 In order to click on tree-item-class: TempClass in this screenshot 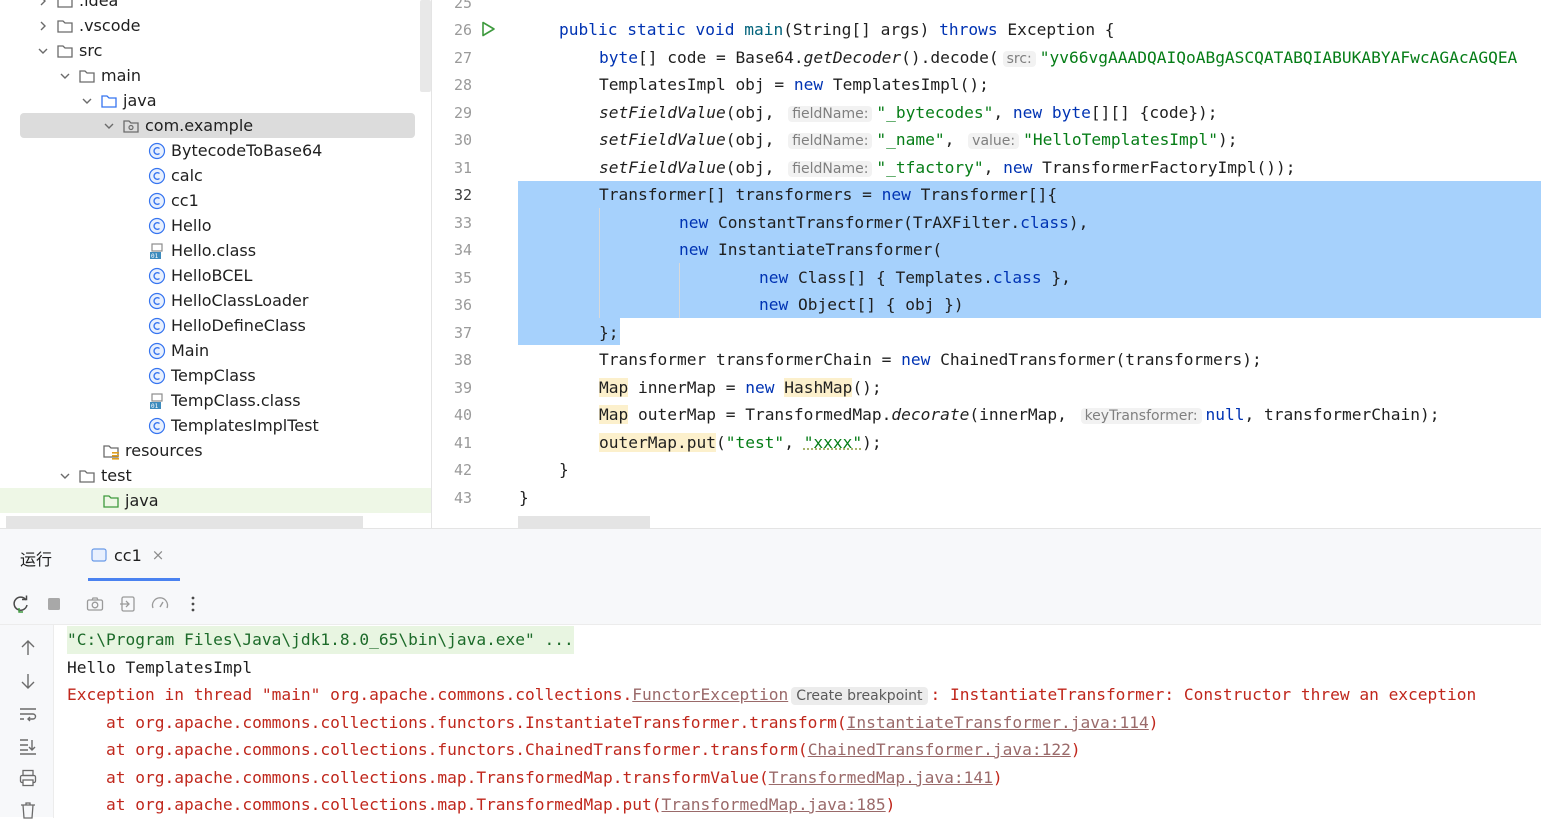, I will do `click(215, 375)`.